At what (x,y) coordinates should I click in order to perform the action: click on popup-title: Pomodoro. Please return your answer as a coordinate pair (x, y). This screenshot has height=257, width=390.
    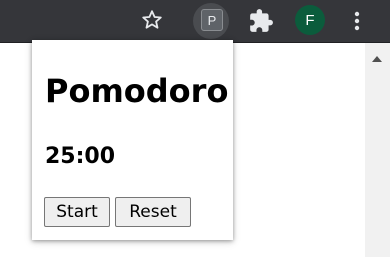
    Looking at the image, I should click on (137, 91).